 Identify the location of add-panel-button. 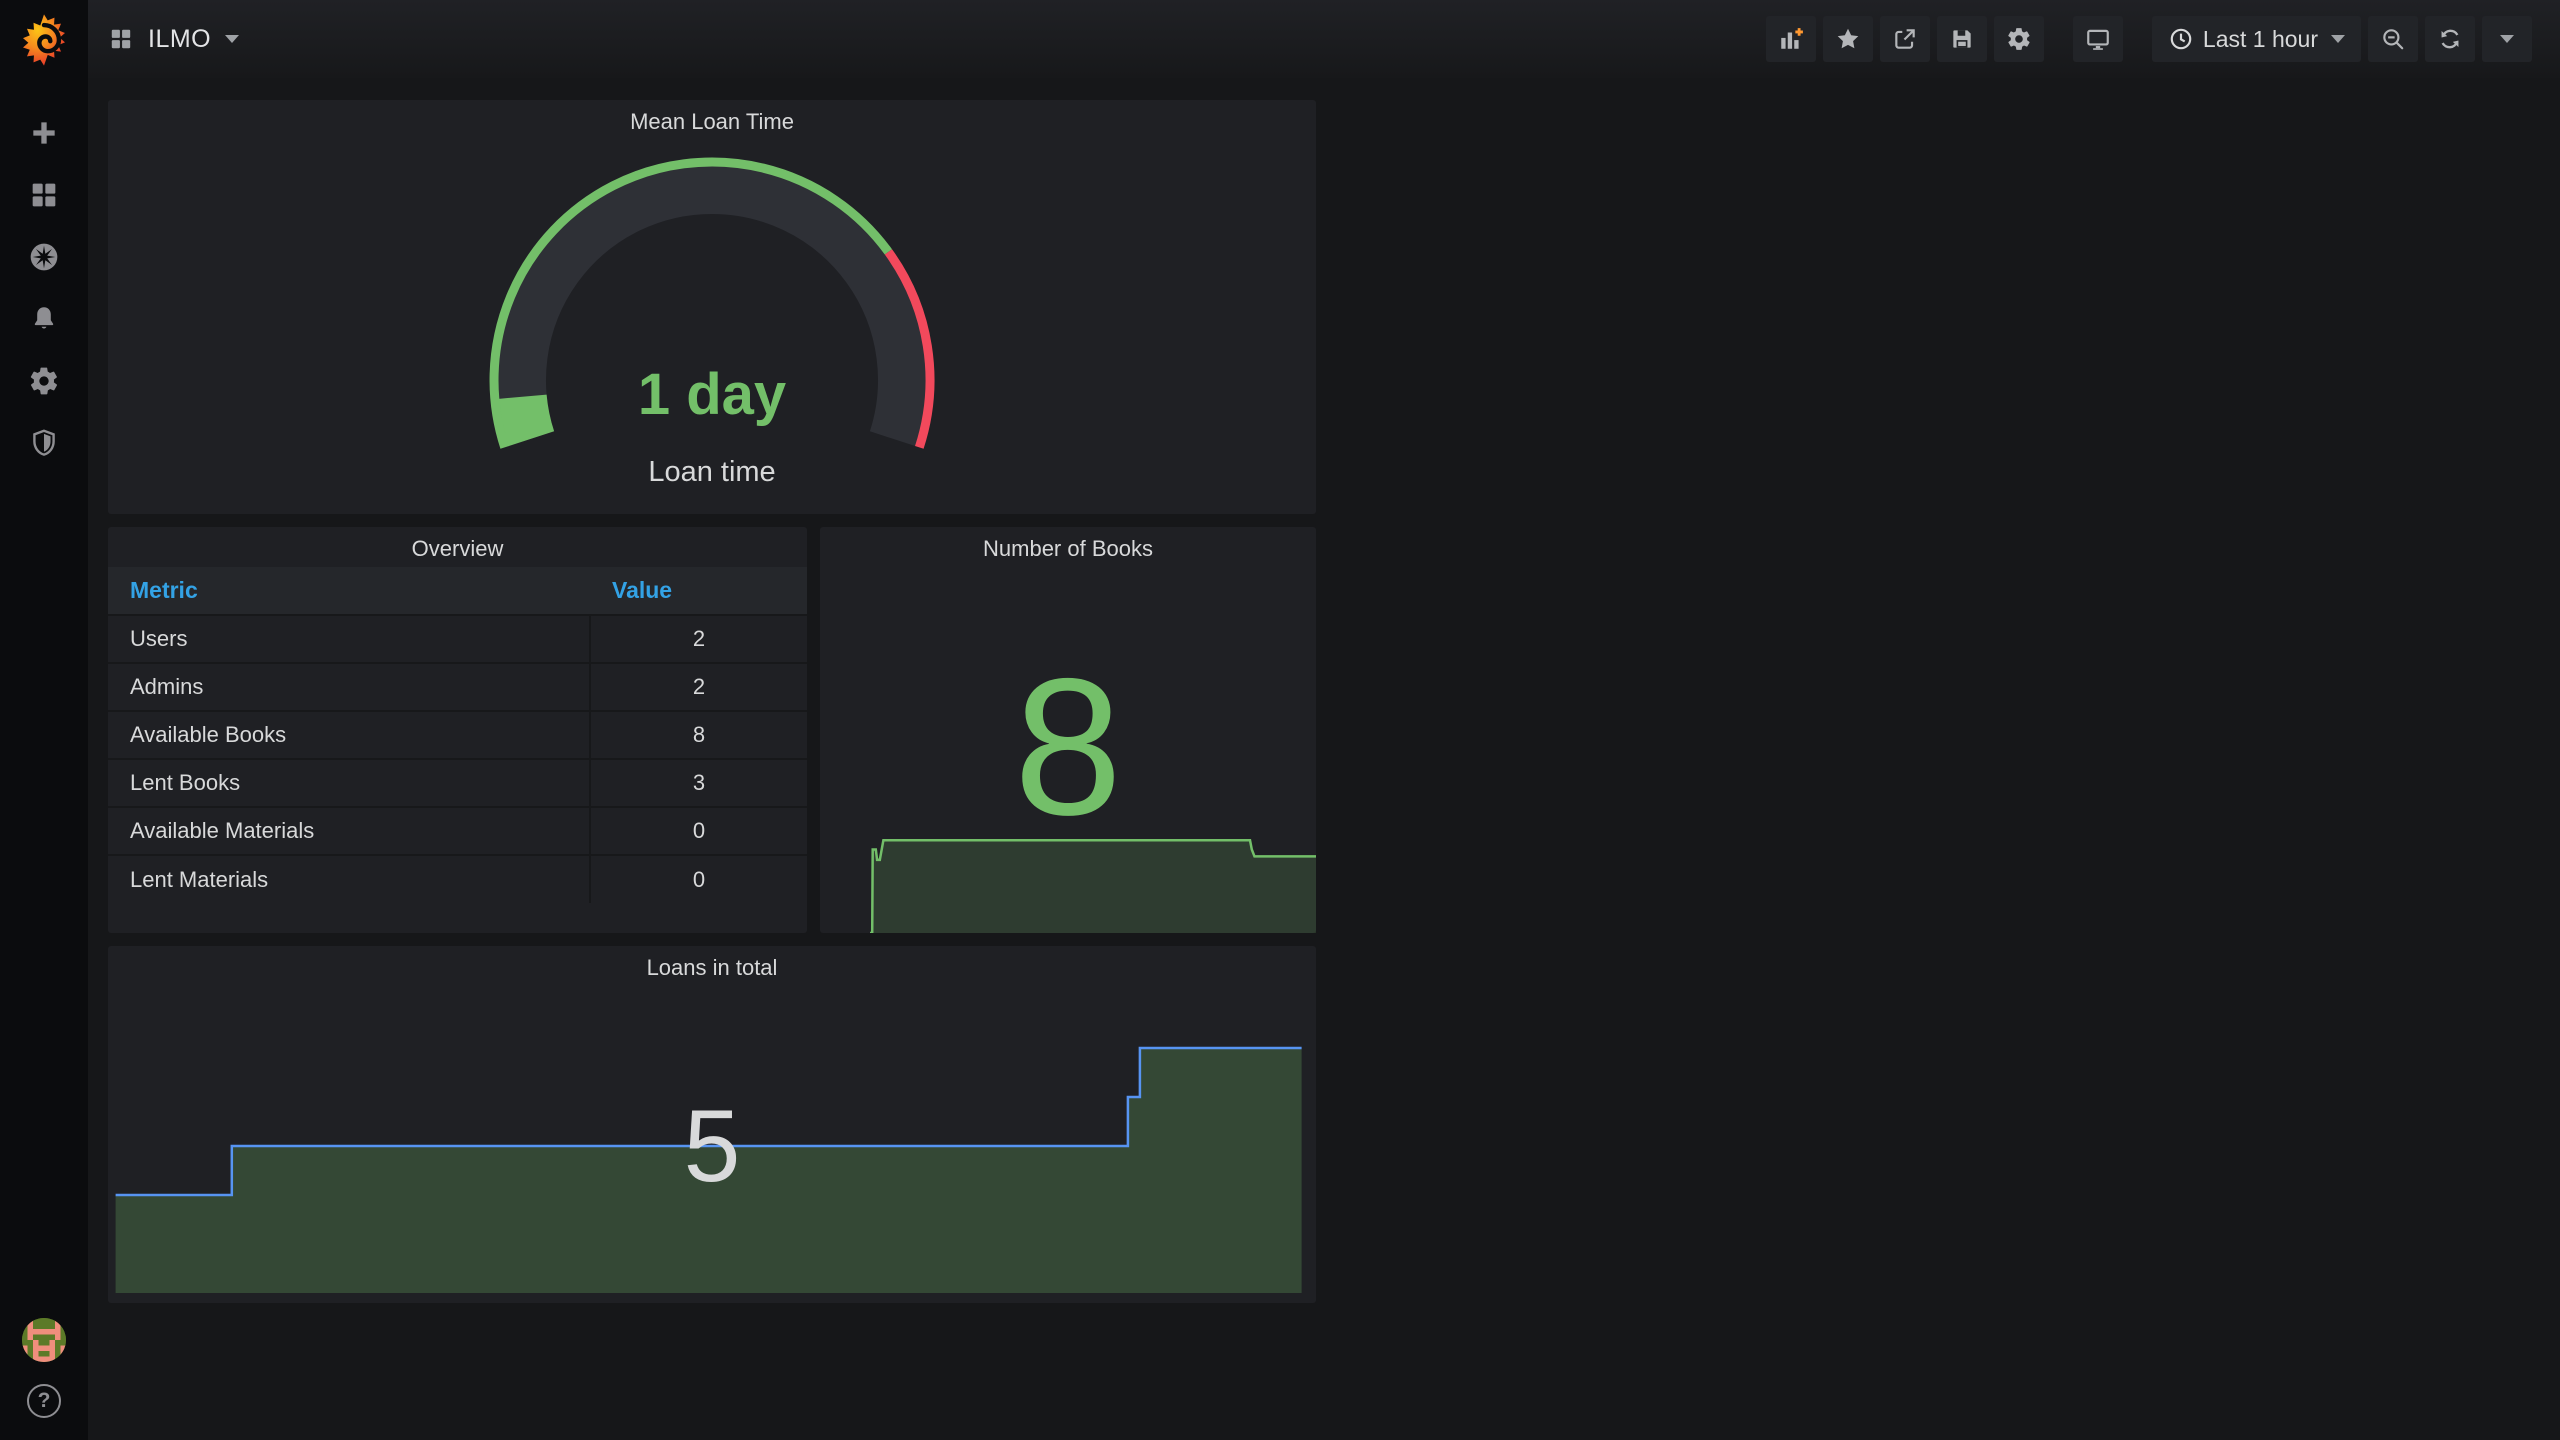
(1790, 39).